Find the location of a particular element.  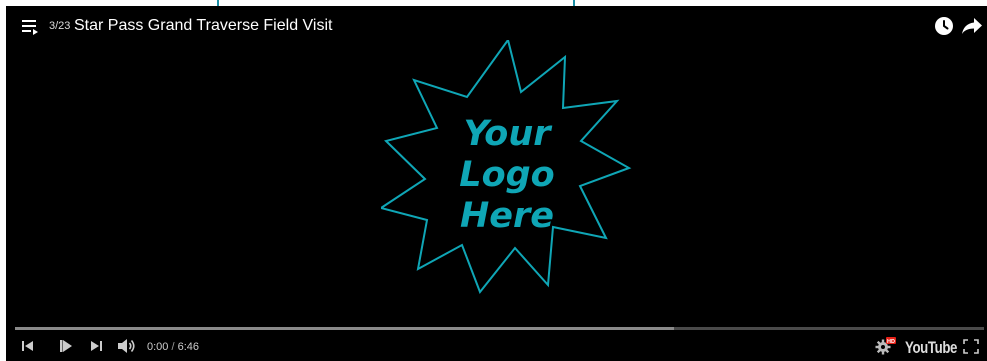

logo-line-3: Here is located at coordinates (507, 216).